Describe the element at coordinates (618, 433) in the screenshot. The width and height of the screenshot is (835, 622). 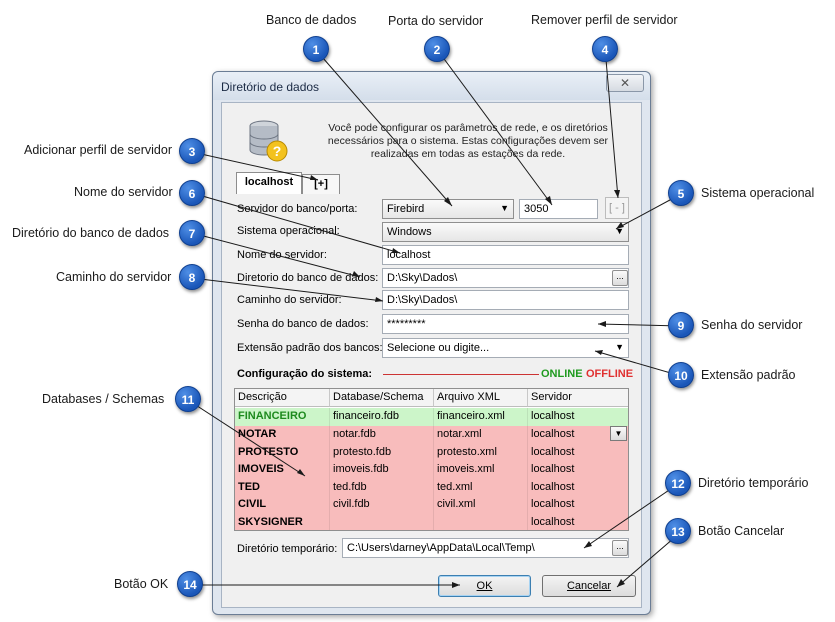
I see `row-dropdown-button: ▼` at that location.